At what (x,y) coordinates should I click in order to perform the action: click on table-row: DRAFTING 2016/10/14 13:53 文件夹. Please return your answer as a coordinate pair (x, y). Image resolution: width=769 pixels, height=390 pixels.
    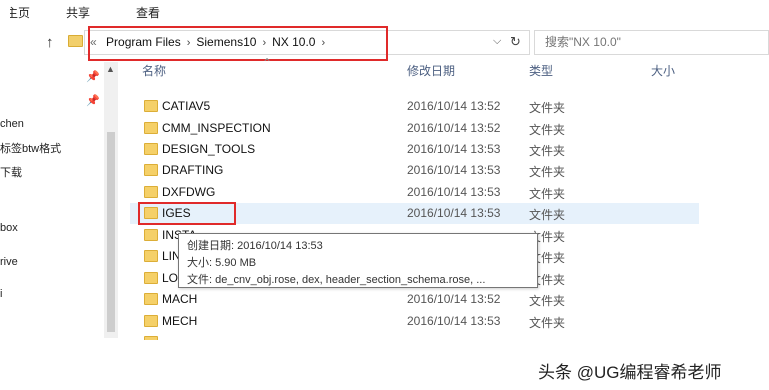
    Looking at the image, I should click on (414, 170).